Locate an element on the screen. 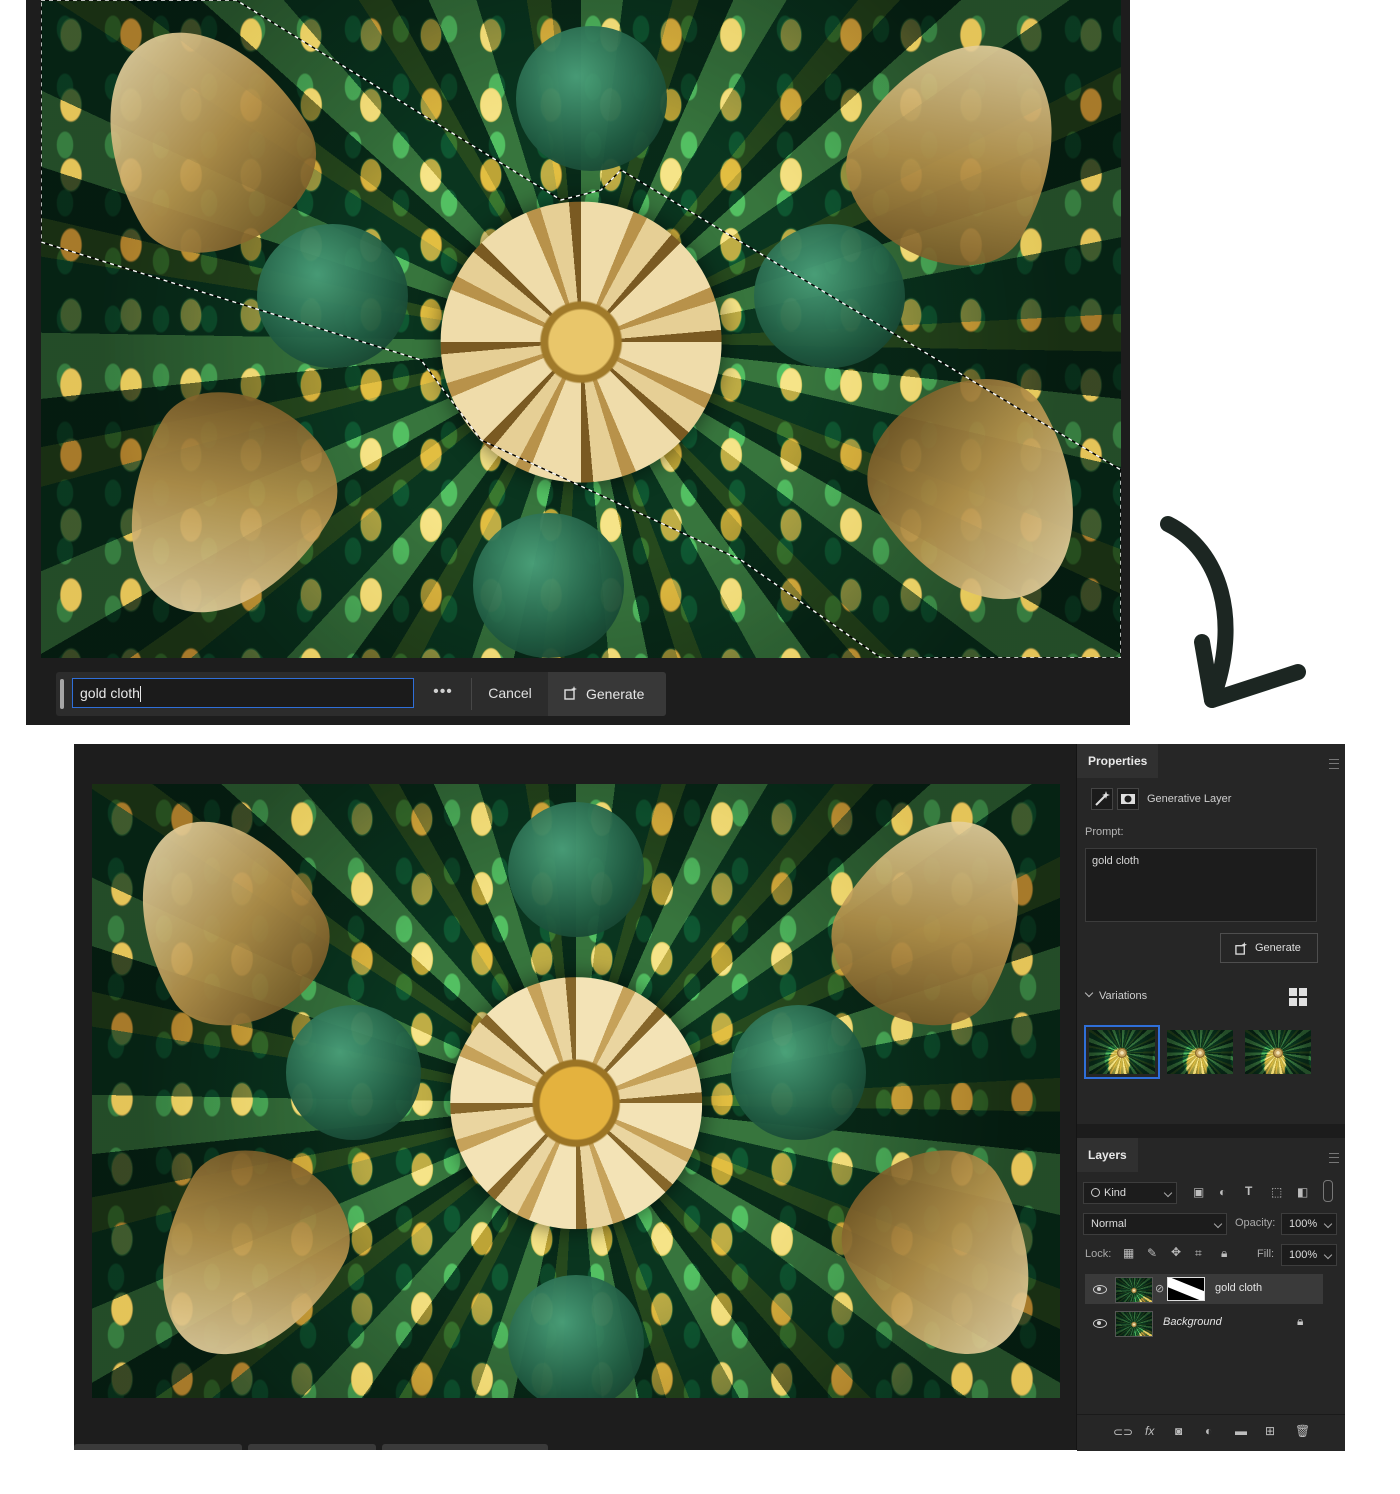 This screenshot has width=1400, height=1494. prompt-label: Prompt: is located at coordinates (1104, 832).